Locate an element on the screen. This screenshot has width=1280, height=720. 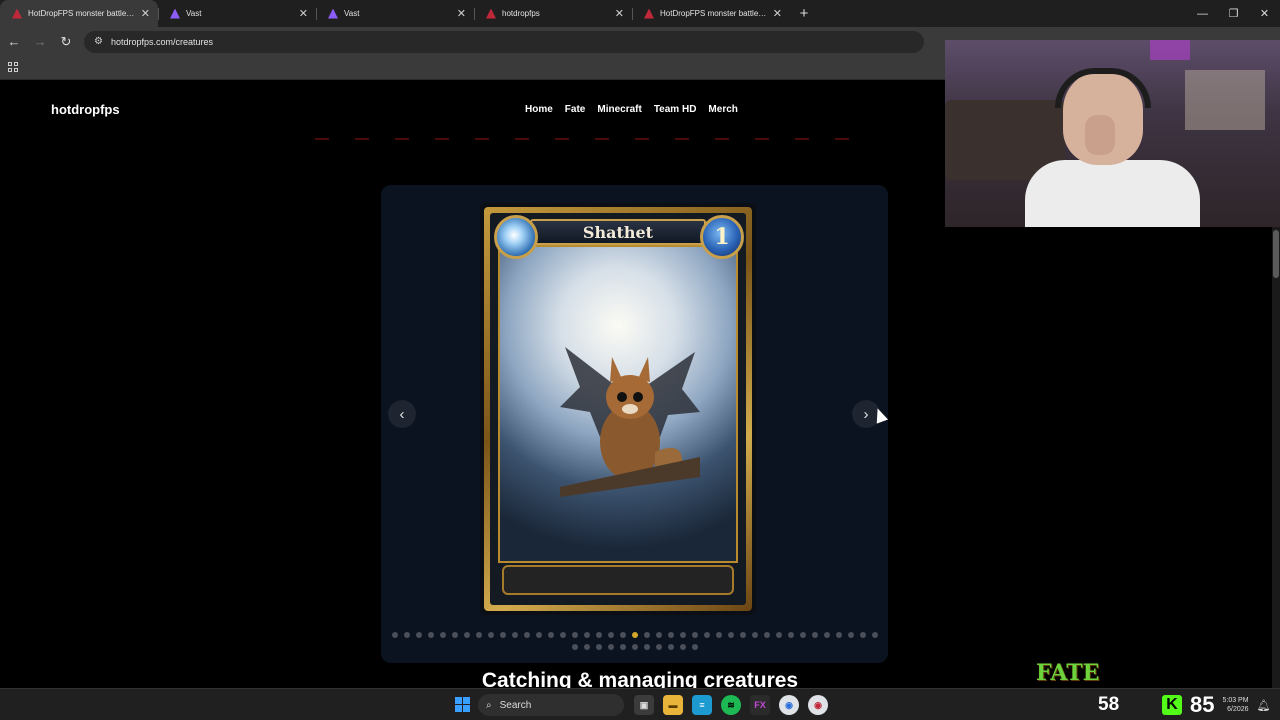
forward-button: → is located at coordinates (40, 42).